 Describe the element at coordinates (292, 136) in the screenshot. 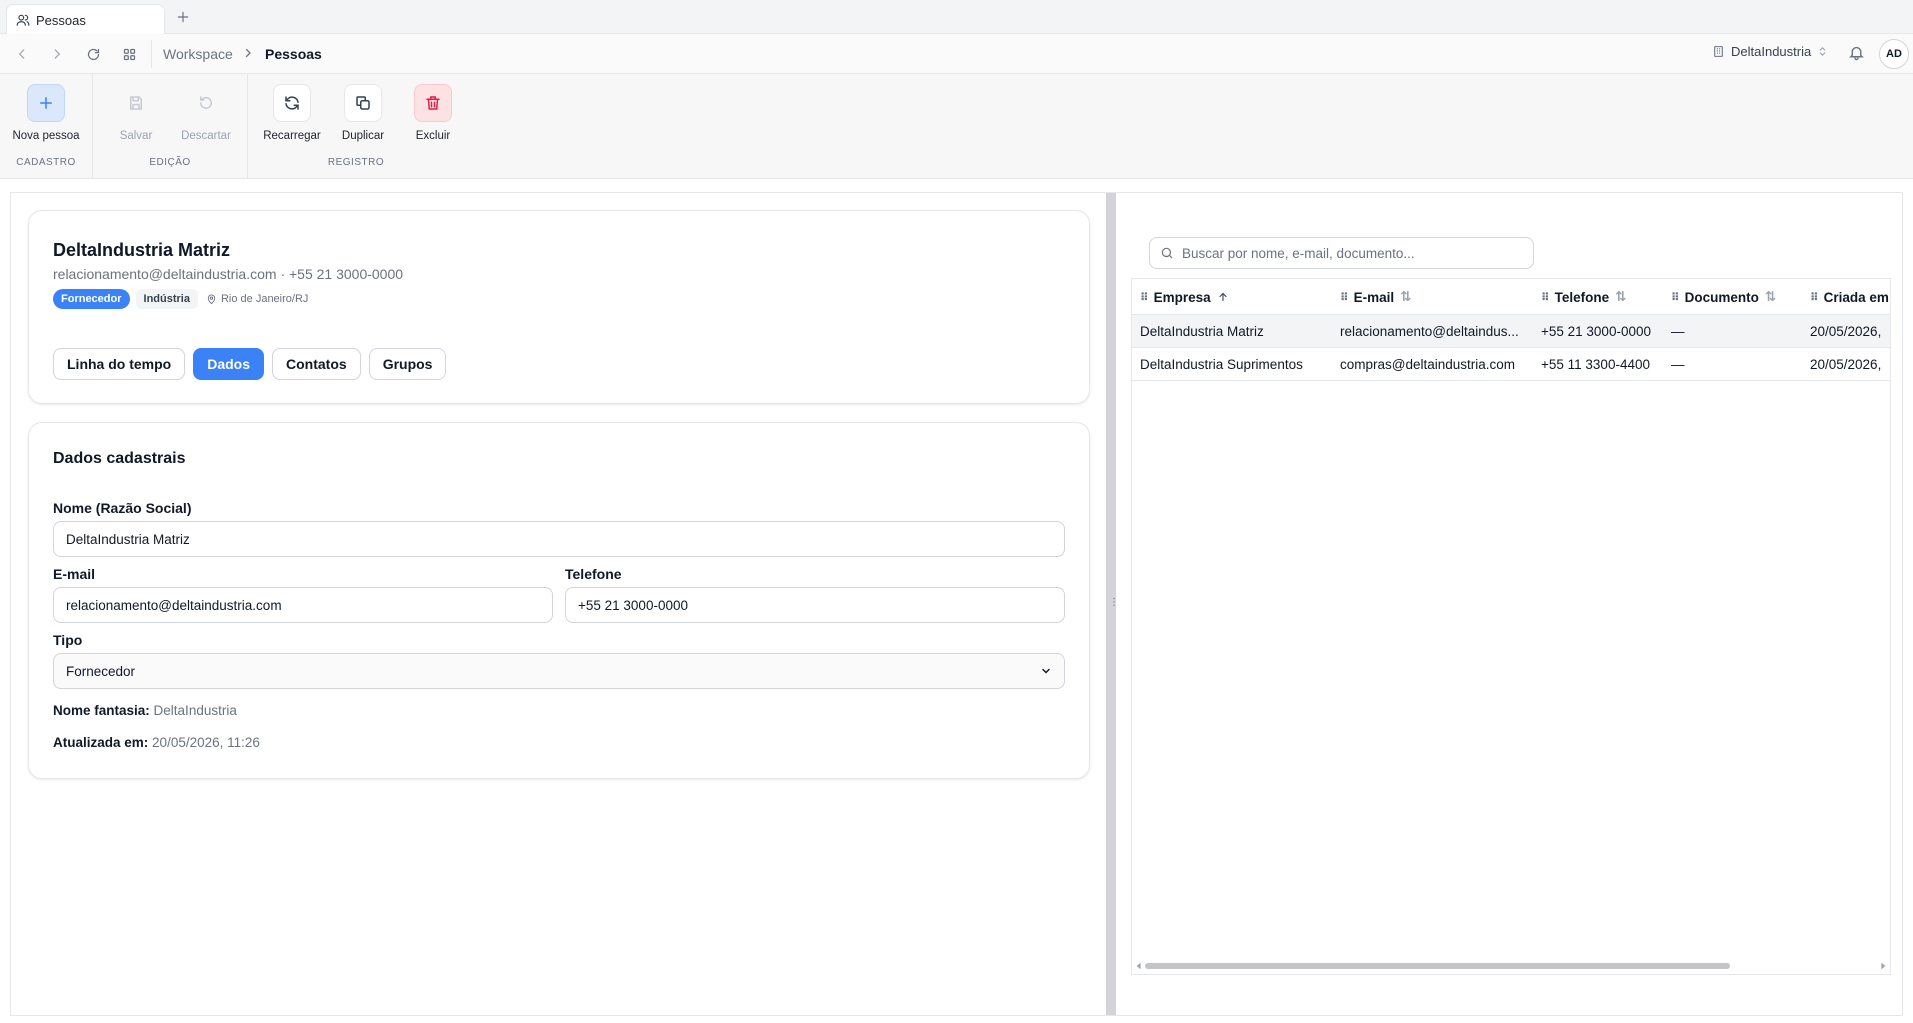

I see `reload-record-label: Recarregar` at that location.